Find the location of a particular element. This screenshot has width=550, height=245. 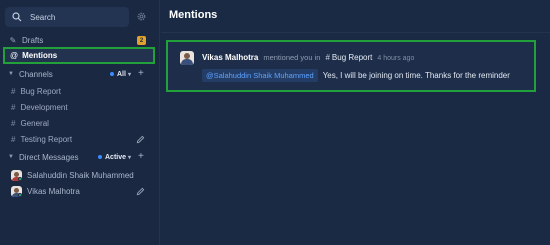

drafts-label: Drafts is located at coordinates (33, 40).